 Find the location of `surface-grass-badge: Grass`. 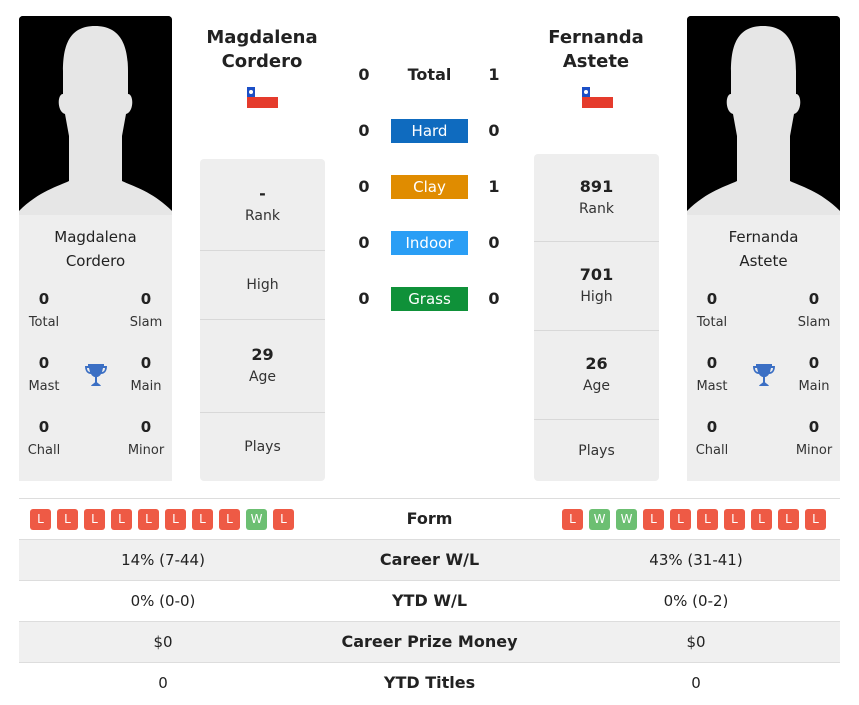

surface-grass-badge: Grass is located at coordinates (429, 299).